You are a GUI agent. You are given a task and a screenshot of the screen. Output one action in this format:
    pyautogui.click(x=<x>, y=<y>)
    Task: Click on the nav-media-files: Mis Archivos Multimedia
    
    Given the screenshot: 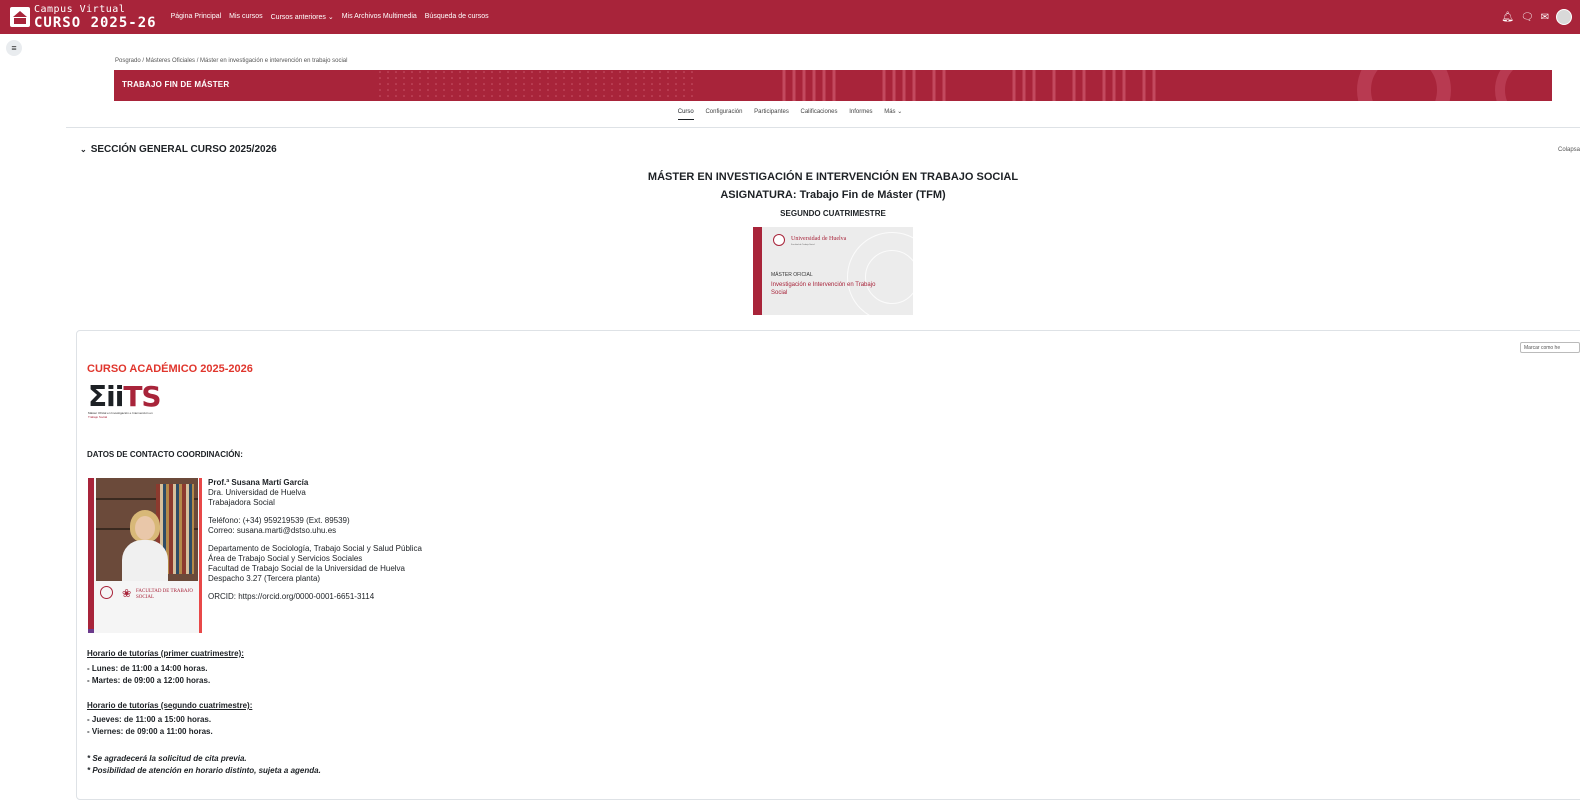 What is the action you would take?
    pyautogui.click(x=379, y=17)
    